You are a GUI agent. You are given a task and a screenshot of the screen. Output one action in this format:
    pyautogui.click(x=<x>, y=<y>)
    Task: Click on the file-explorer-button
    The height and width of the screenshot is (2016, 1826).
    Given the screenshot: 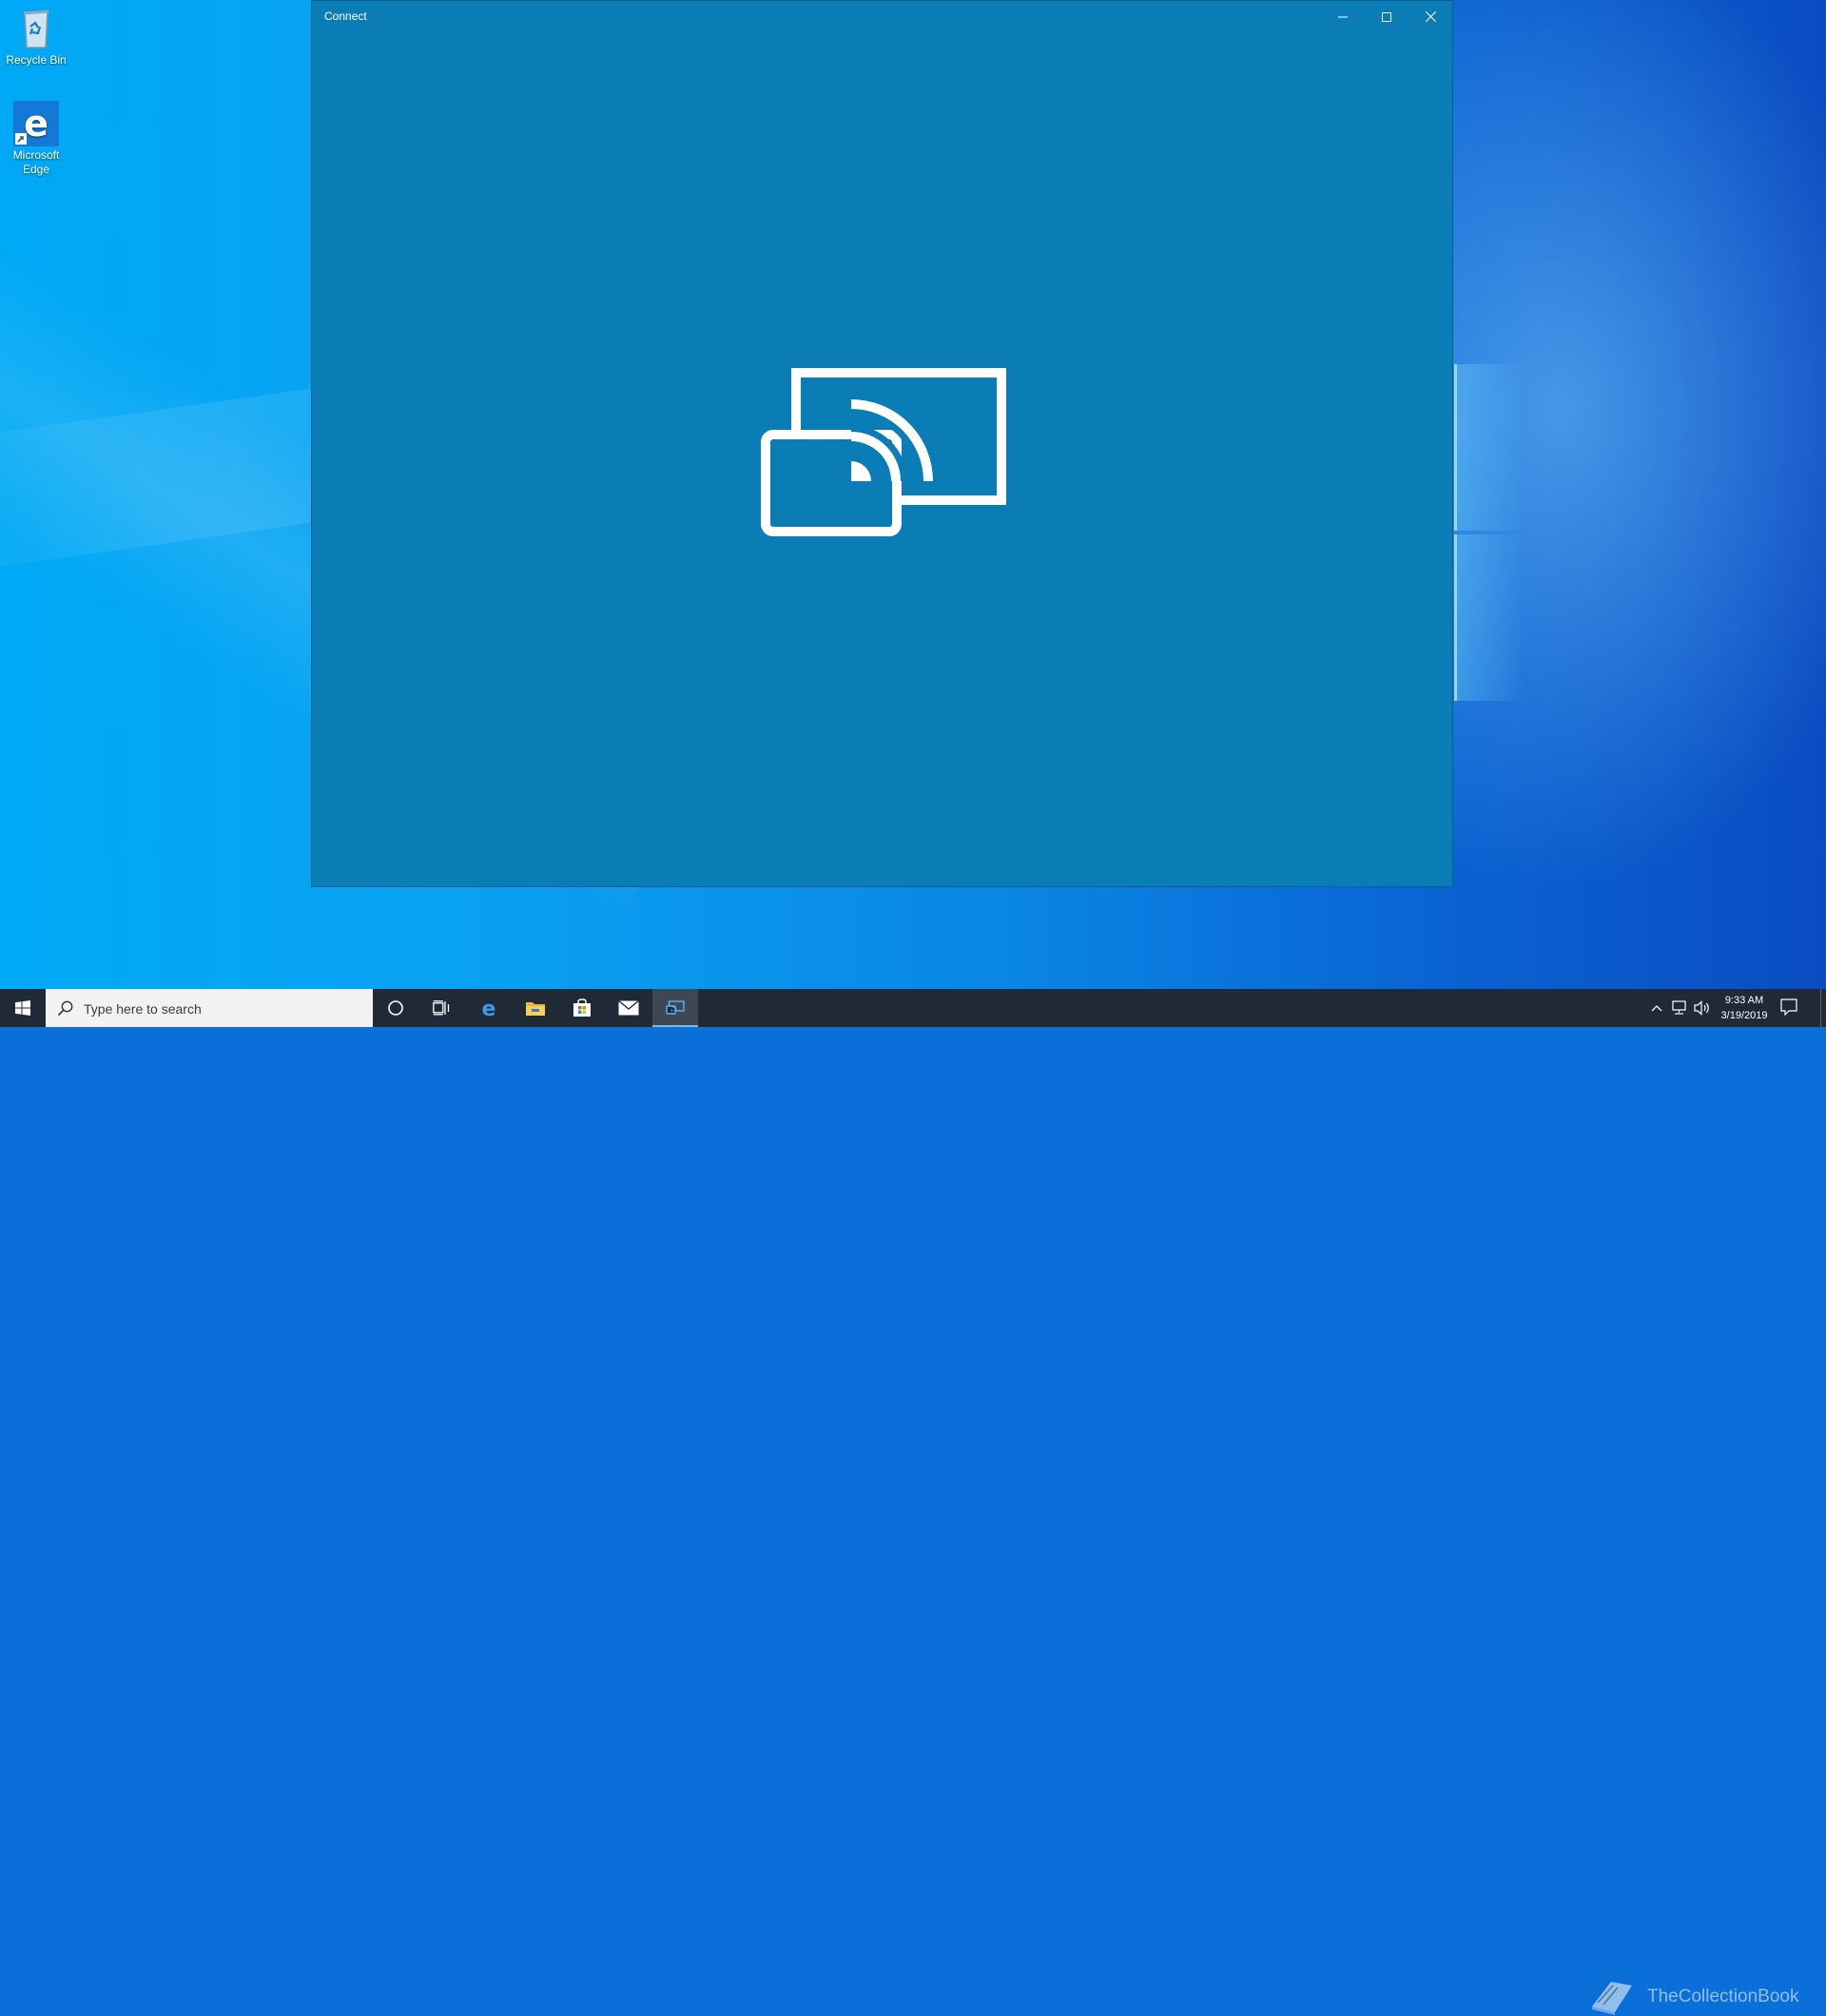 What is the action you would take?
    pyautogui.click(x=535, y=1008)
    